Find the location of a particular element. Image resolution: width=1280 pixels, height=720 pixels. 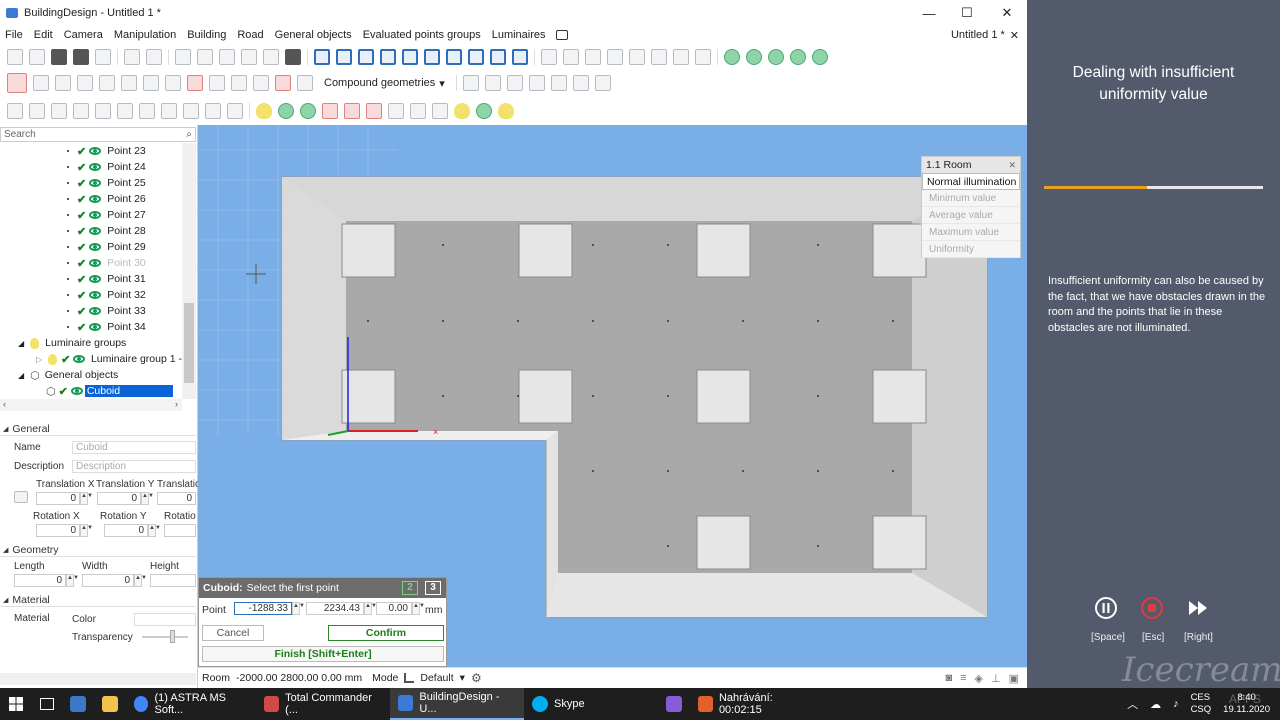

rotation-x-stepper: ▲▼ is located at coordinates (86, 530).